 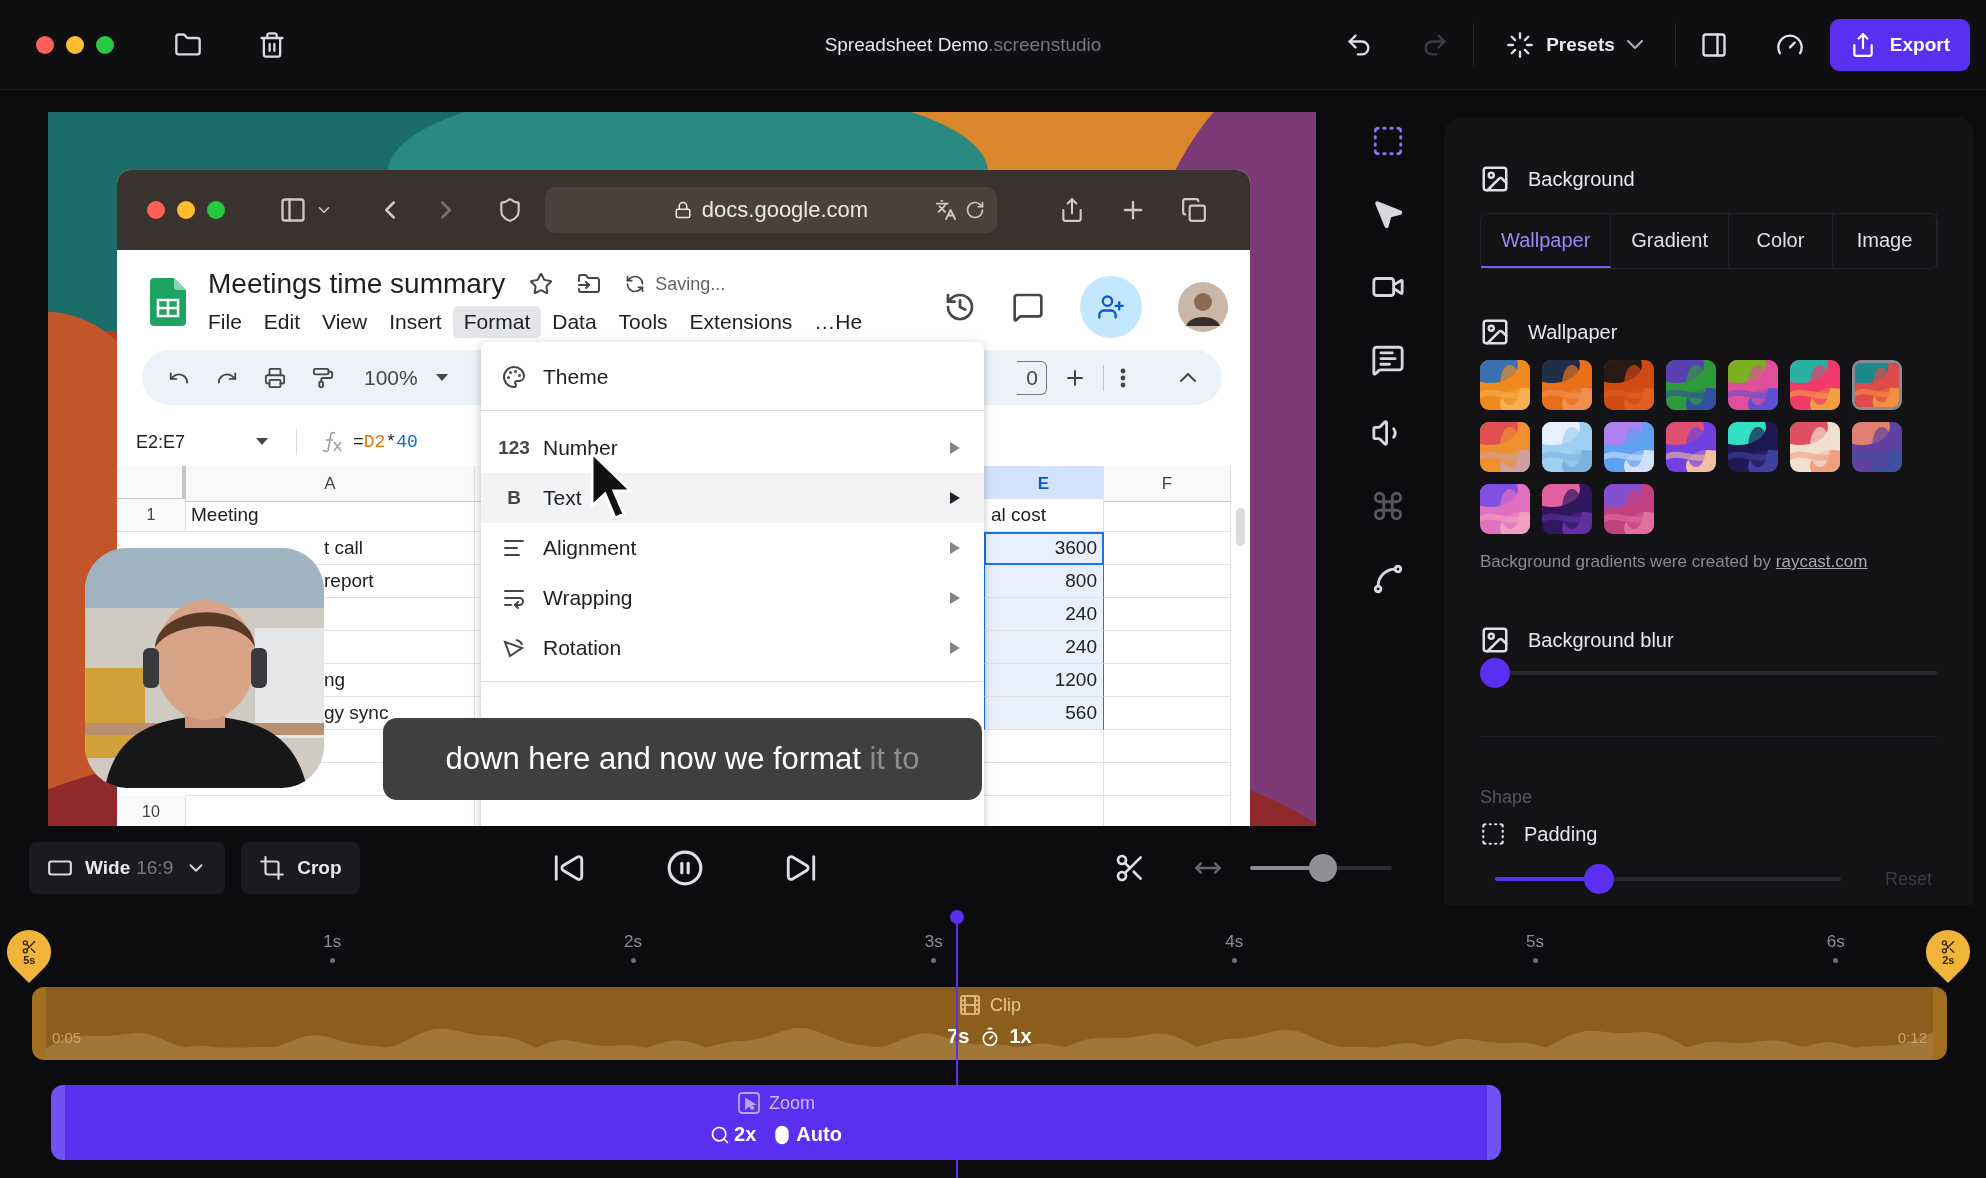 What do you see at coordinates (1388, 579) in the screenshot?
I see `path-icon` at bounding box center [1388, 579].